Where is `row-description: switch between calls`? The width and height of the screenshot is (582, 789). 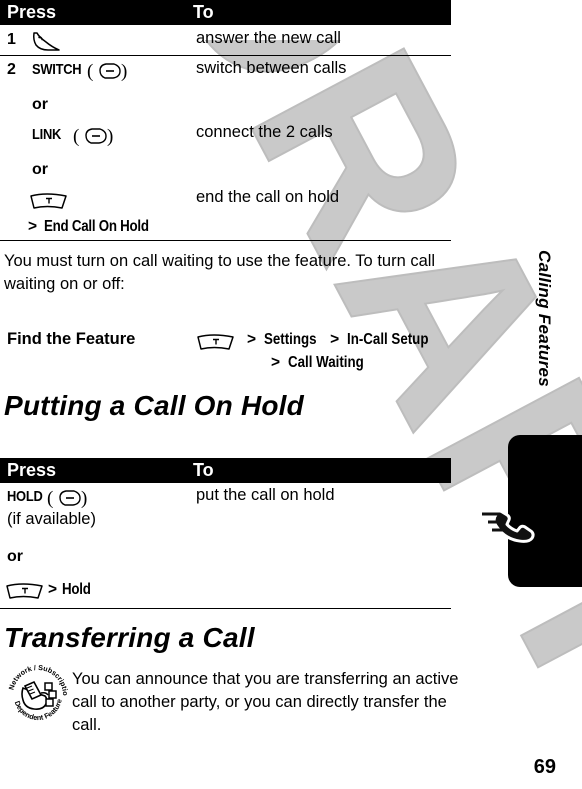 row-description: switch between calls is located at coordinates (271, 68).